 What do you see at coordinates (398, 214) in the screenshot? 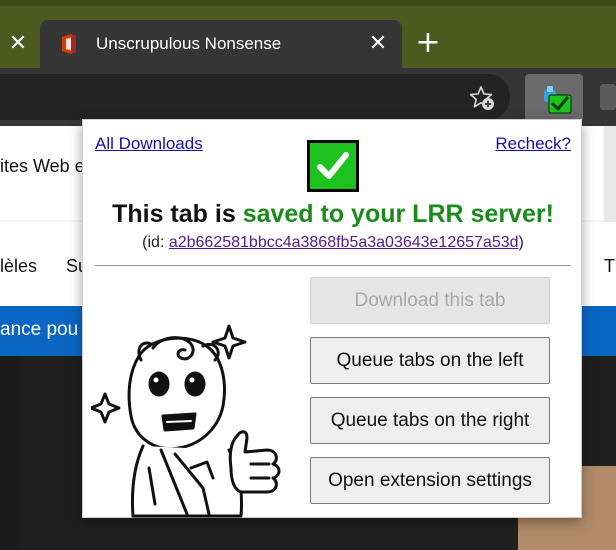
I see `status-highlight: saved to your LRR server!` at bounding box center [398, 214].